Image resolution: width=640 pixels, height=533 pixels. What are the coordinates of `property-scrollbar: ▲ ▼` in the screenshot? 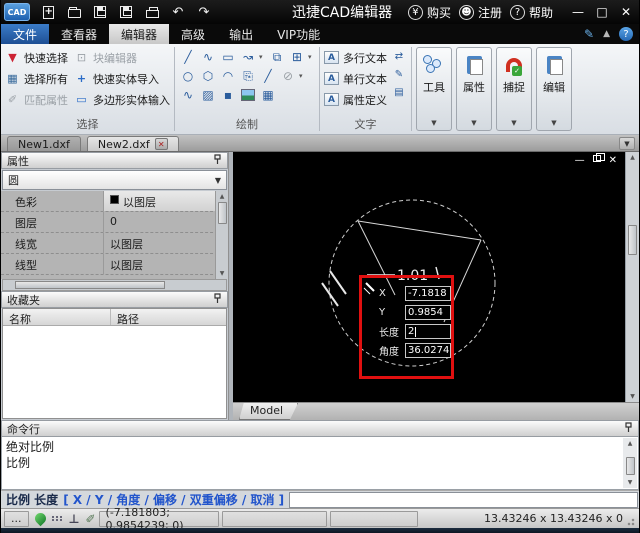 It's located at (221, 235).